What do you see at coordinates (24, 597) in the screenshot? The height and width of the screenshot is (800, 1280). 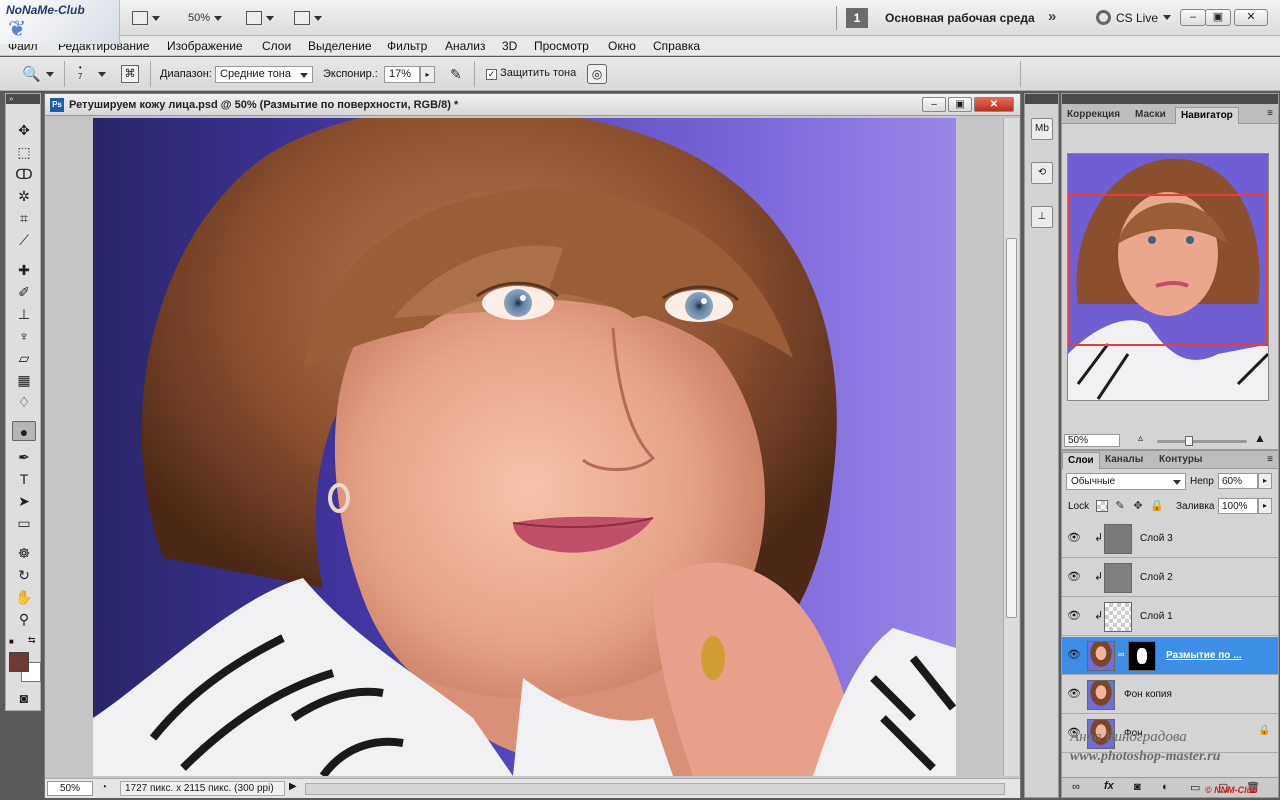 I see `hand-tool-icon: ✋` at bounding box center [24, 597].